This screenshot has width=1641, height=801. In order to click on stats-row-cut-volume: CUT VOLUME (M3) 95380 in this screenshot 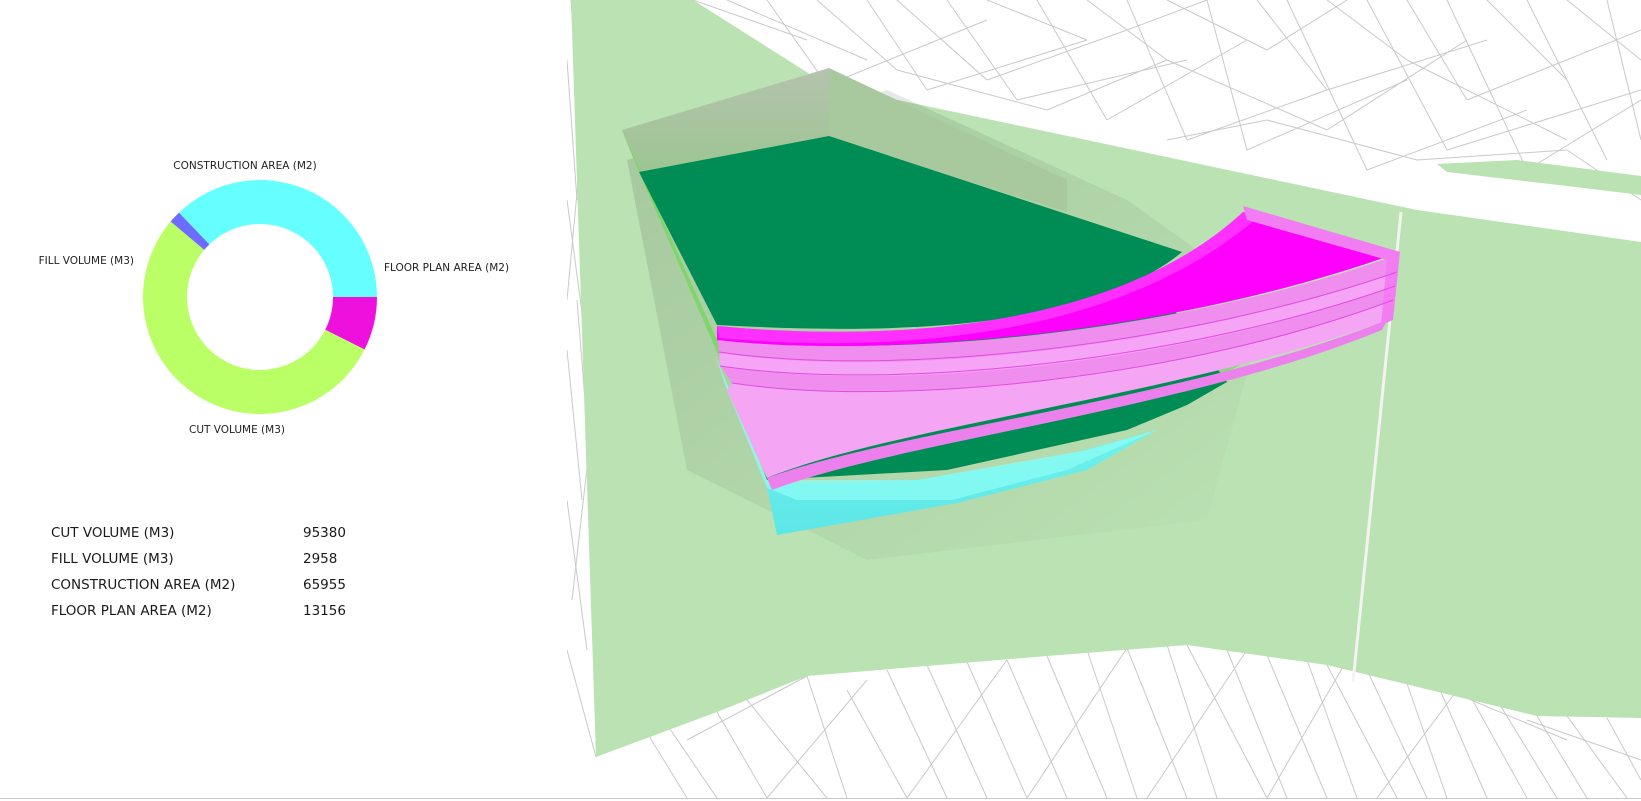, I will do `click(198, 533)`.